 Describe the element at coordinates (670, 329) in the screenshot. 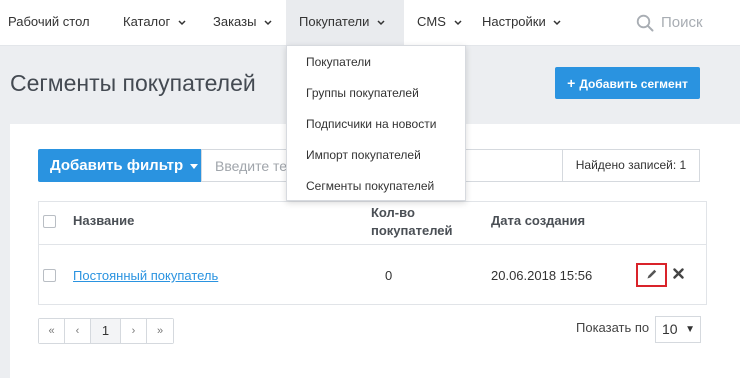

I see `per-page-value: 10` at that location.